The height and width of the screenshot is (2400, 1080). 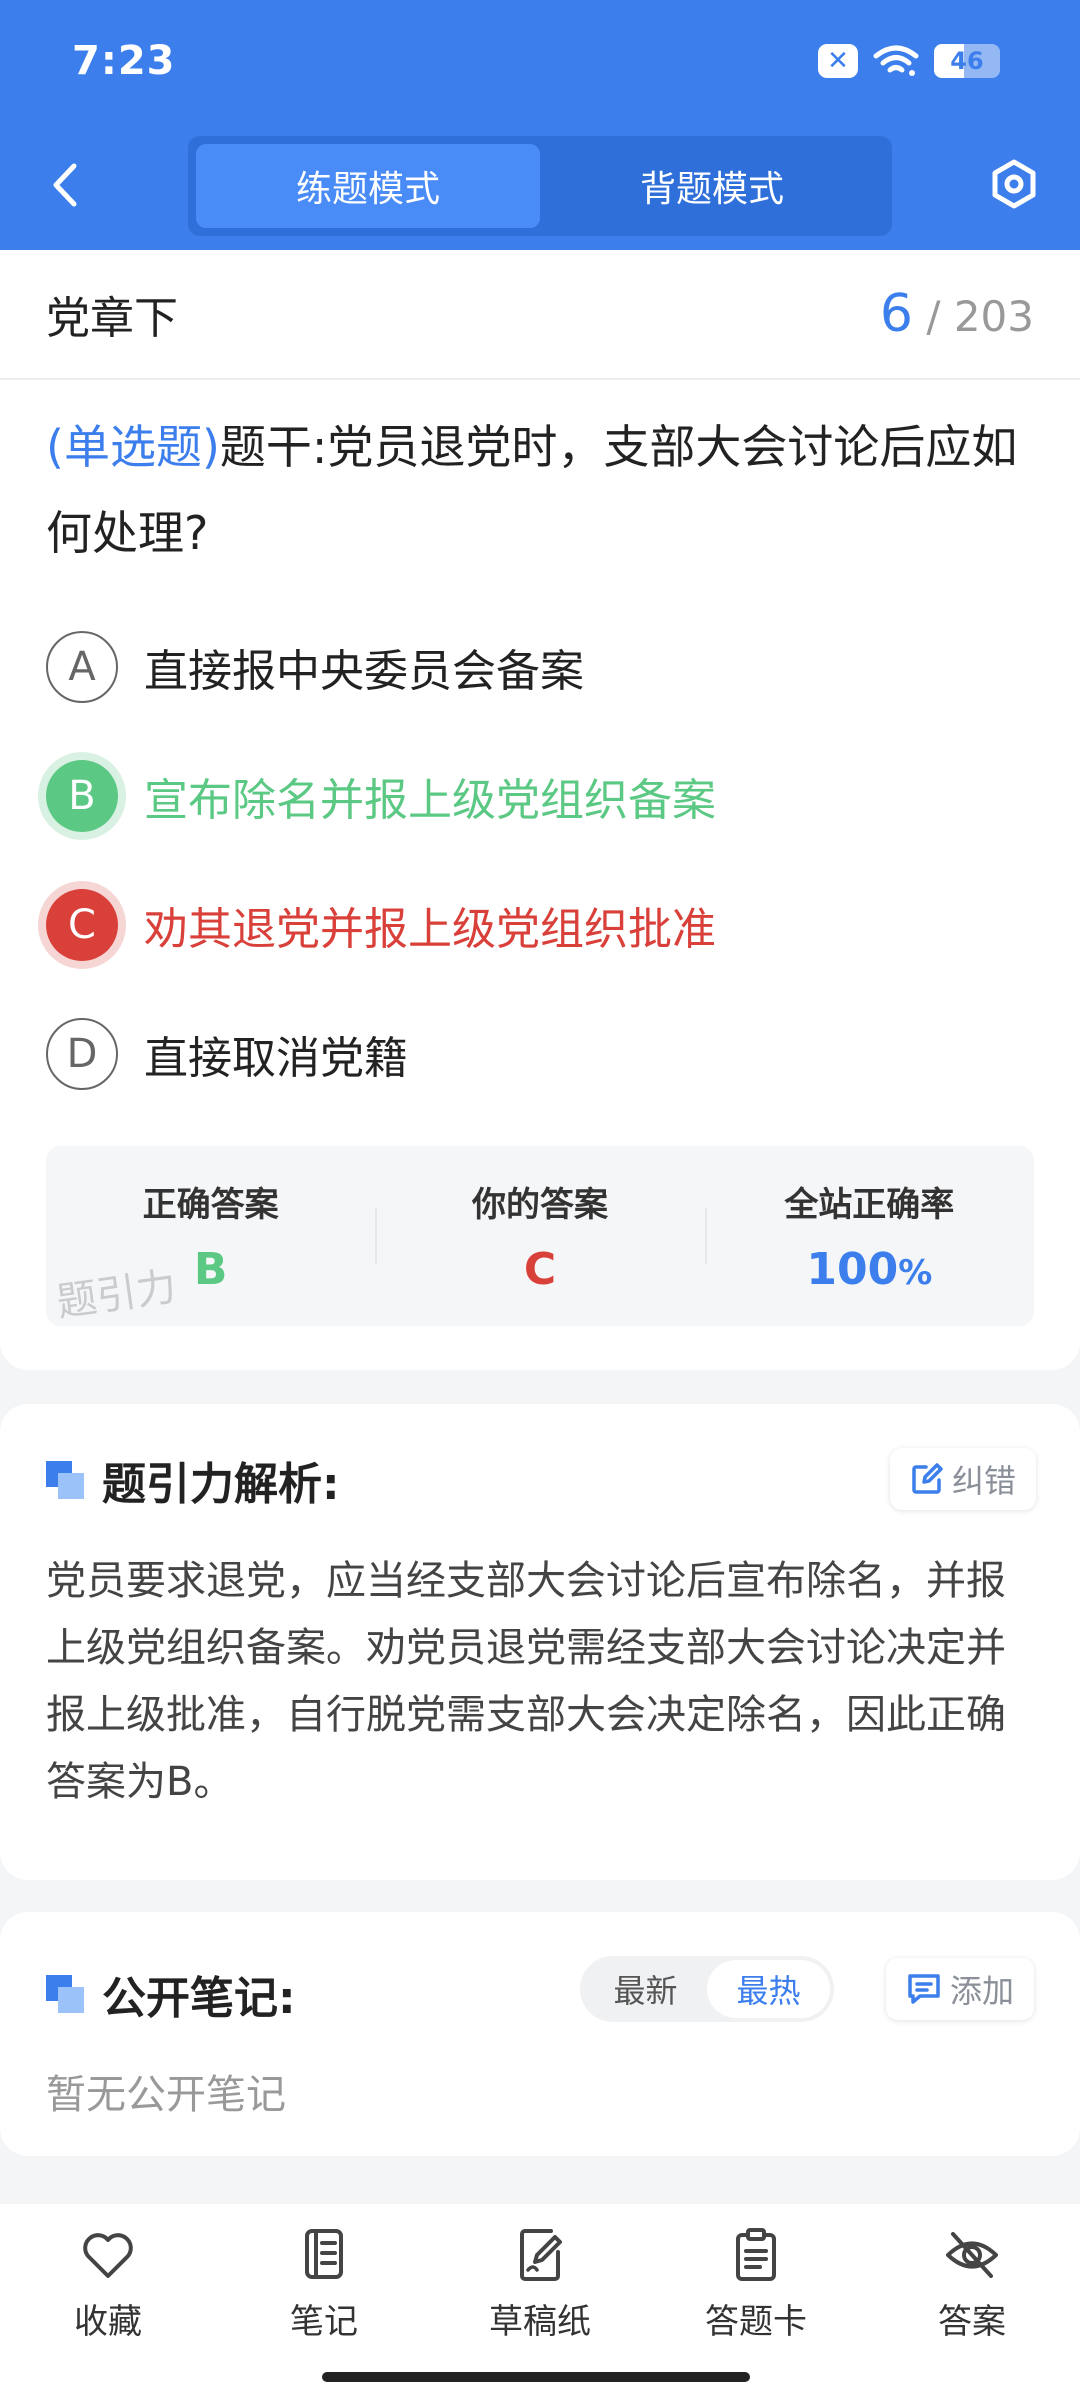 What do you see at coordinates (852, 1269) in the screenshot?
I see `site-accuracy-number: 100` at bounding box center [852, 1269].